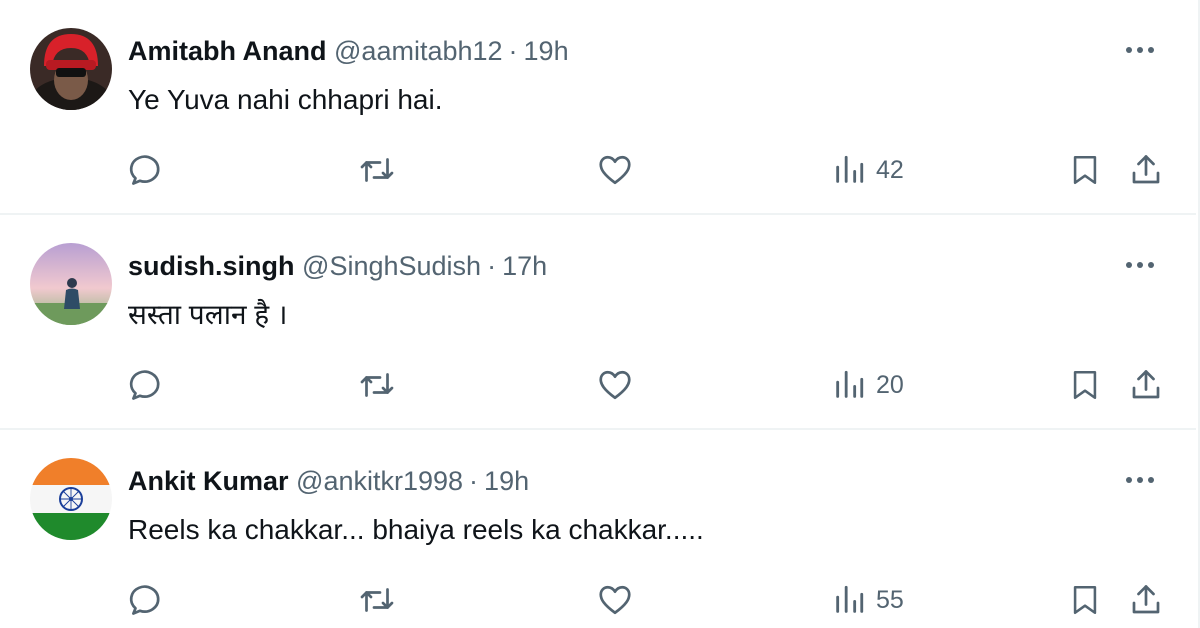 This screenshot has height=628, width=1200. Describe the element at coordinates (208, 481) in the screenshot. I see `display-name: Ankit Kumar` at that location.